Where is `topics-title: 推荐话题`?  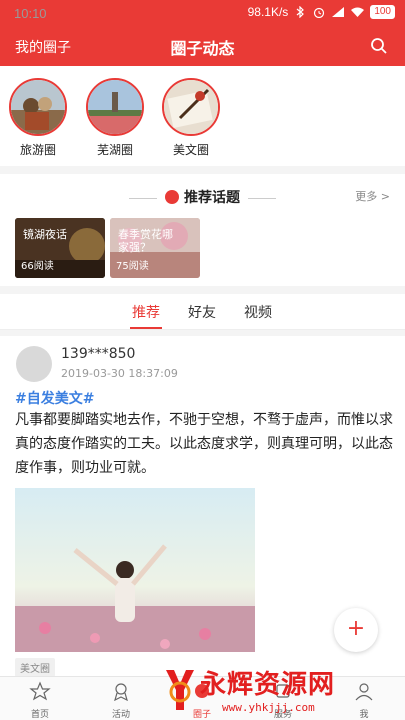
topics-title: 推荐话题 is located at coordinates (212, 198).